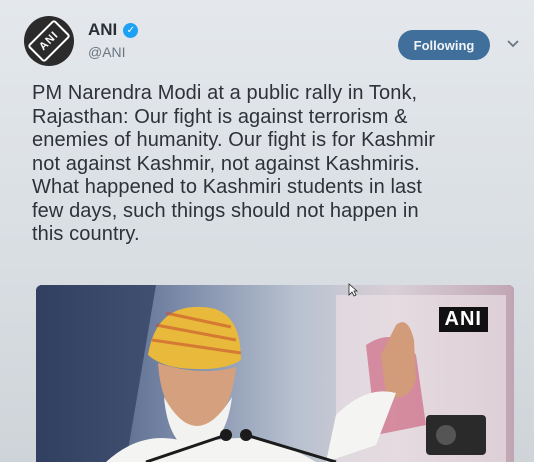  I want to click on avatar: ANI, so click(49, 41).